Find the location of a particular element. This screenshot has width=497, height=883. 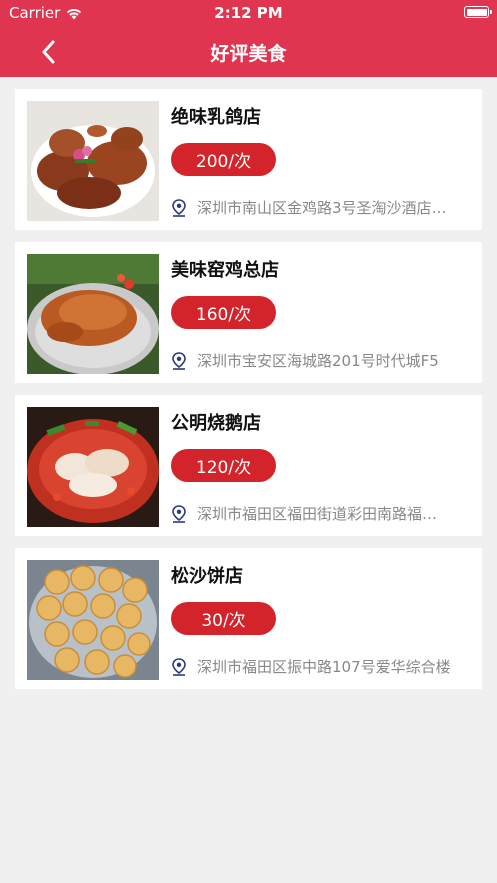

price-badge: 30/次 is located at coordinates (223, 618).